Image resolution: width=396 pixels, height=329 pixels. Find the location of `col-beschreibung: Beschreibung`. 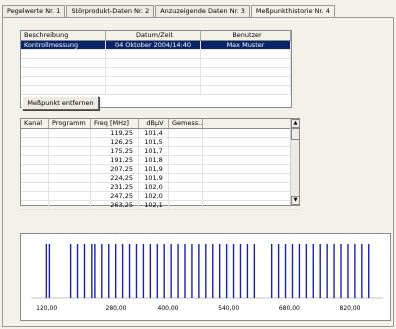

col-beschreibung: Beschreibung is located at coordinates (63, 35).